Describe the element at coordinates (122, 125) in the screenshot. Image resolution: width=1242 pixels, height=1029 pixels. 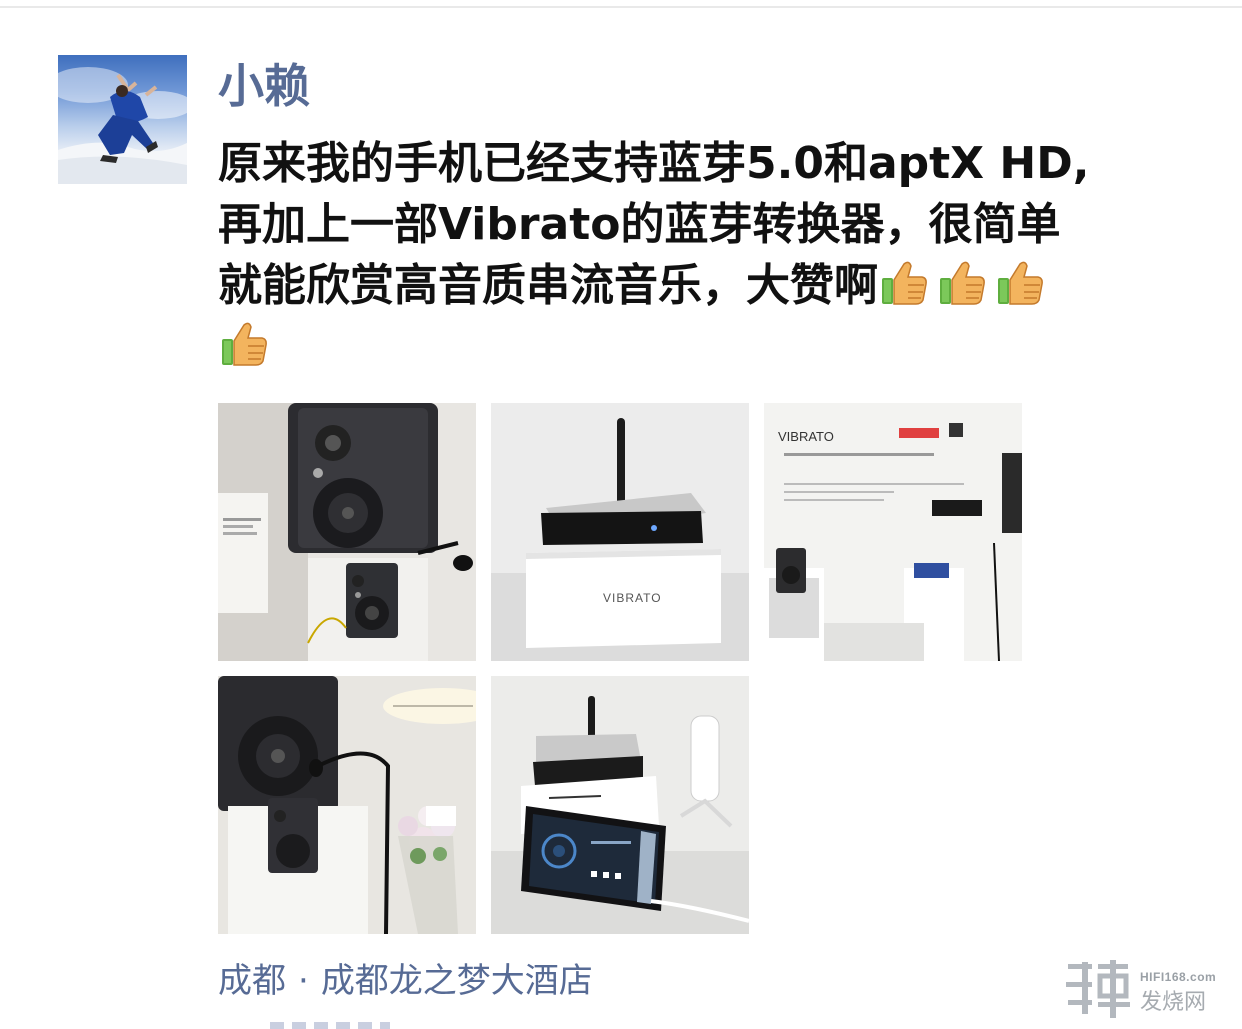
I see `avatar-image` at that location.